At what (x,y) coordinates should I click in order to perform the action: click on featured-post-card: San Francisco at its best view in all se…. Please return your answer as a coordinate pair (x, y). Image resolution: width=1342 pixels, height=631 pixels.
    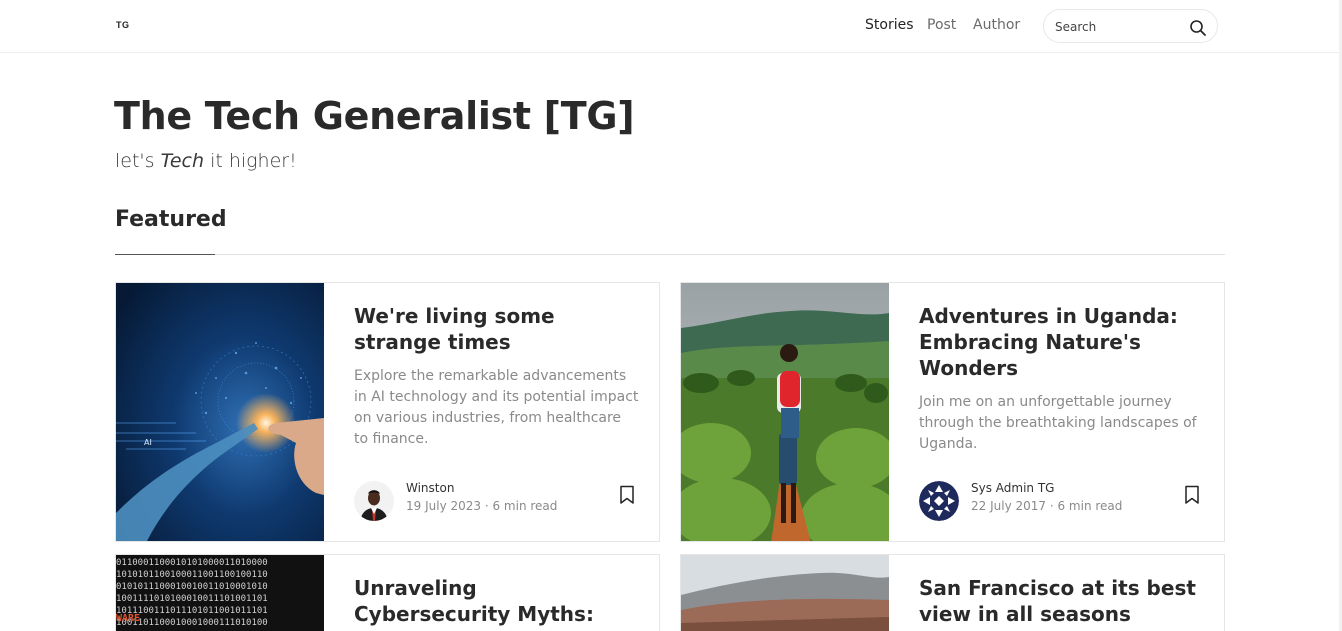
    Looking at the image, I should click on (952, 592).